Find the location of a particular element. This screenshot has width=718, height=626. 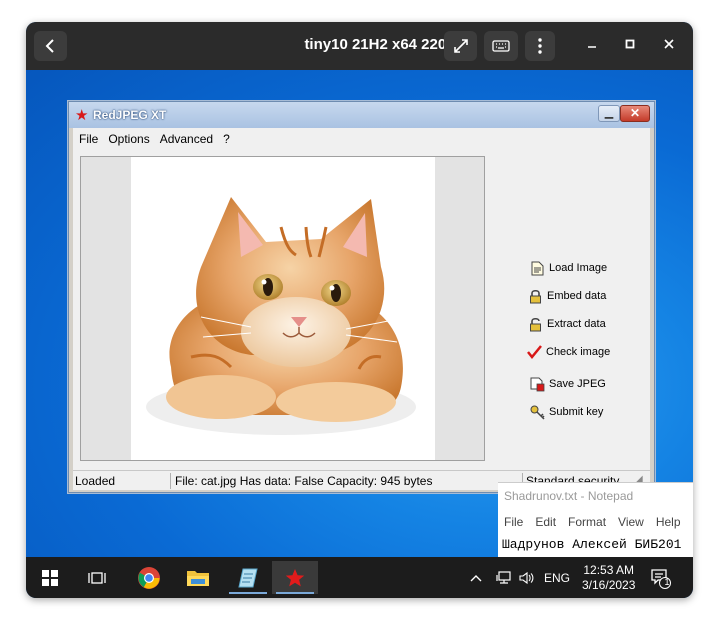

load-image-label: Load Image is located at coordinates (578, 268).